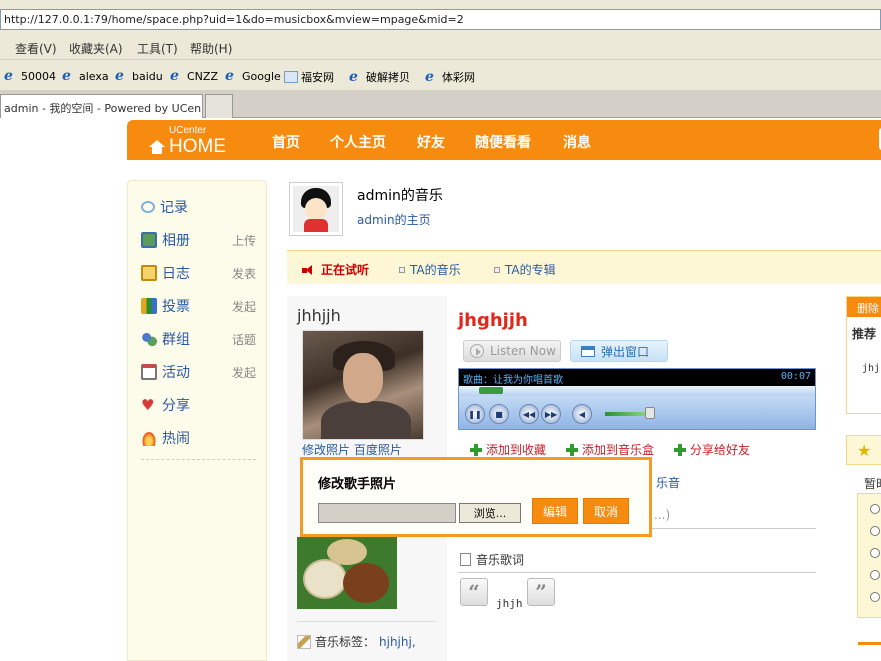 This screenshot has height=661, width=881. Describe the element at coordinates (610, 449) in the screenshot. I see `add-to-musicbox-button: 添加到音乐盒` at that location.